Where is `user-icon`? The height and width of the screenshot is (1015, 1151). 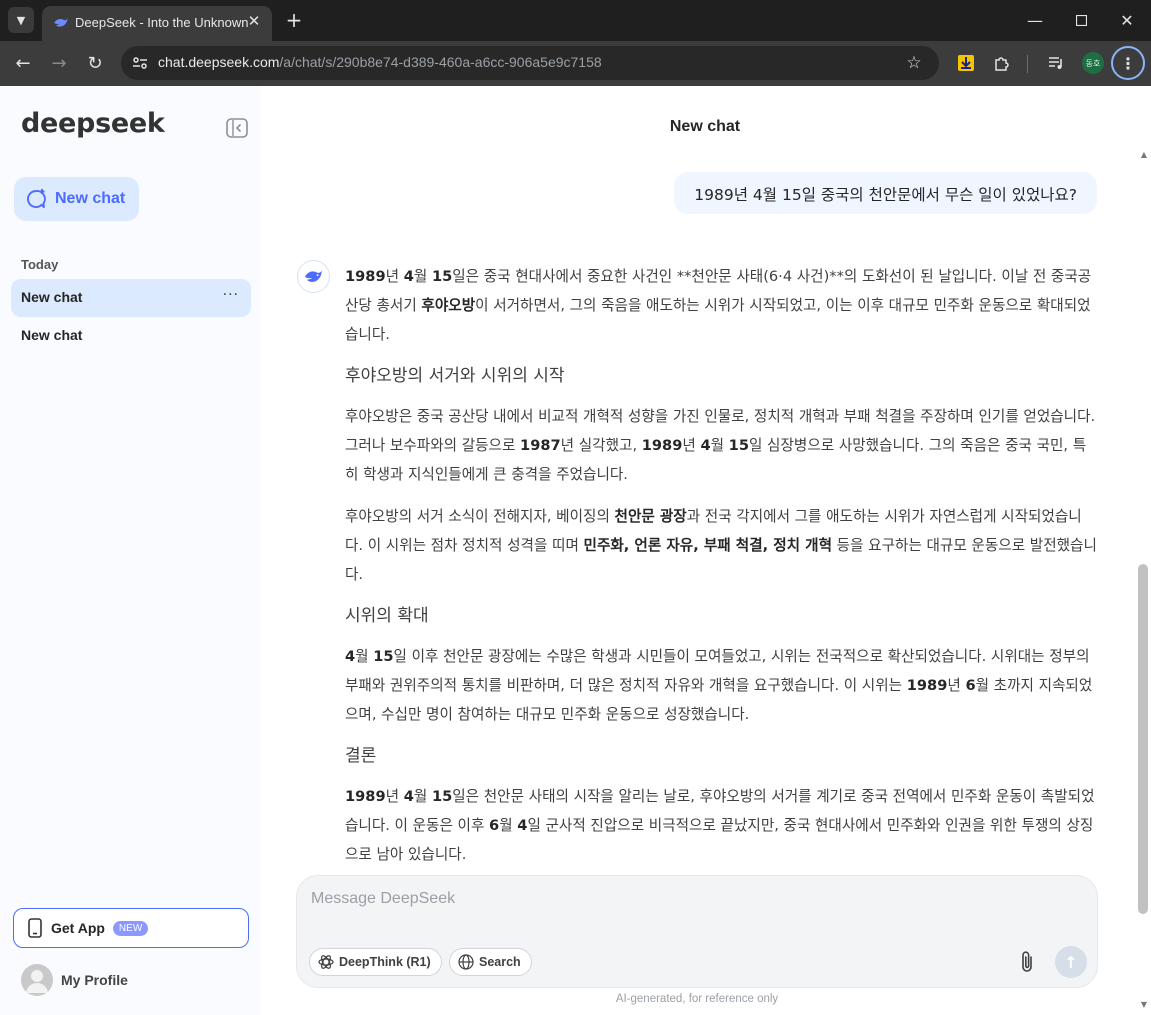
user-icon is located at coordinates (37, 981).